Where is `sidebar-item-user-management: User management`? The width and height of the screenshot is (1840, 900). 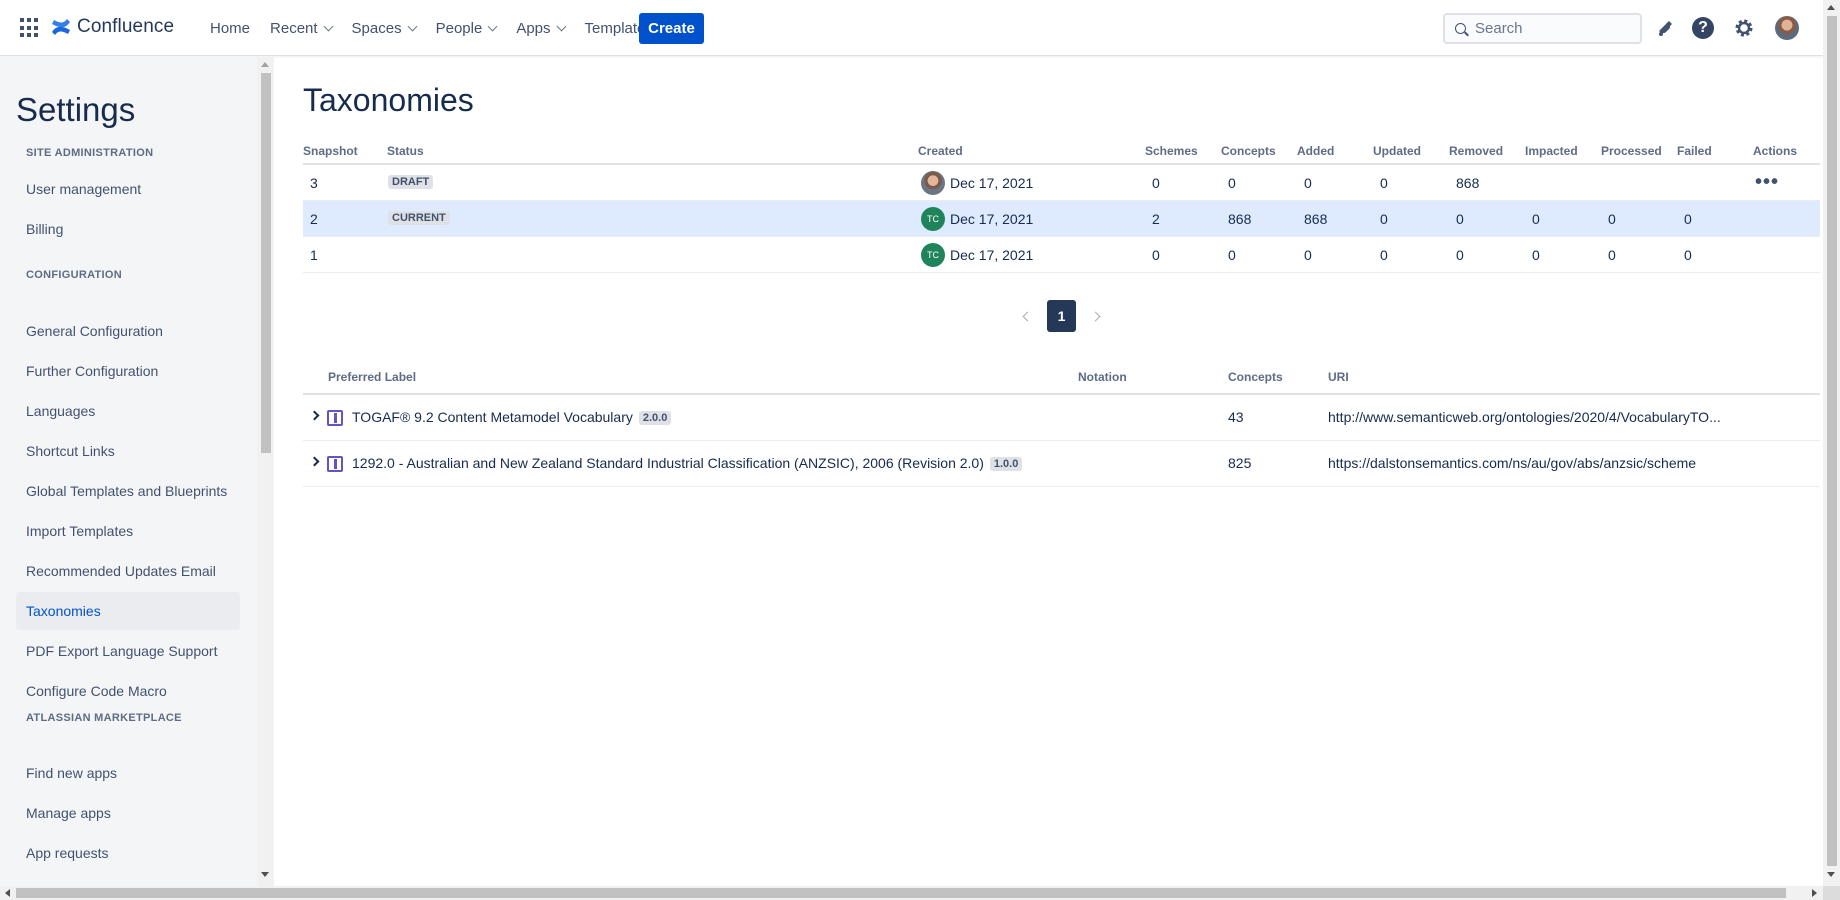 sidebar-item-user-management: User management is located at coordinates (128, 189).